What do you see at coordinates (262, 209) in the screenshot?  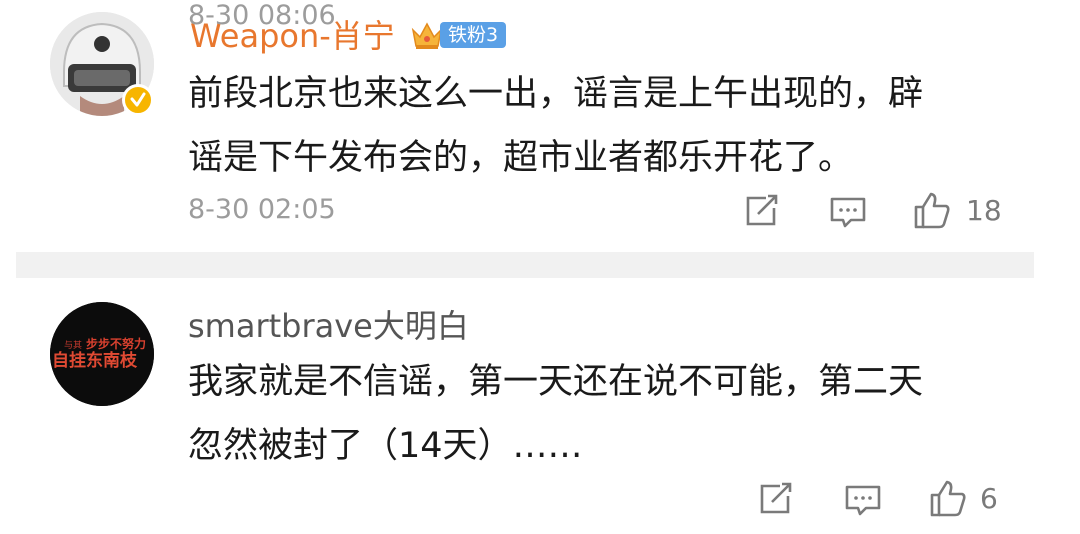 I see `timestamp: 8-30 02:05` at bounding box center [262, 209].